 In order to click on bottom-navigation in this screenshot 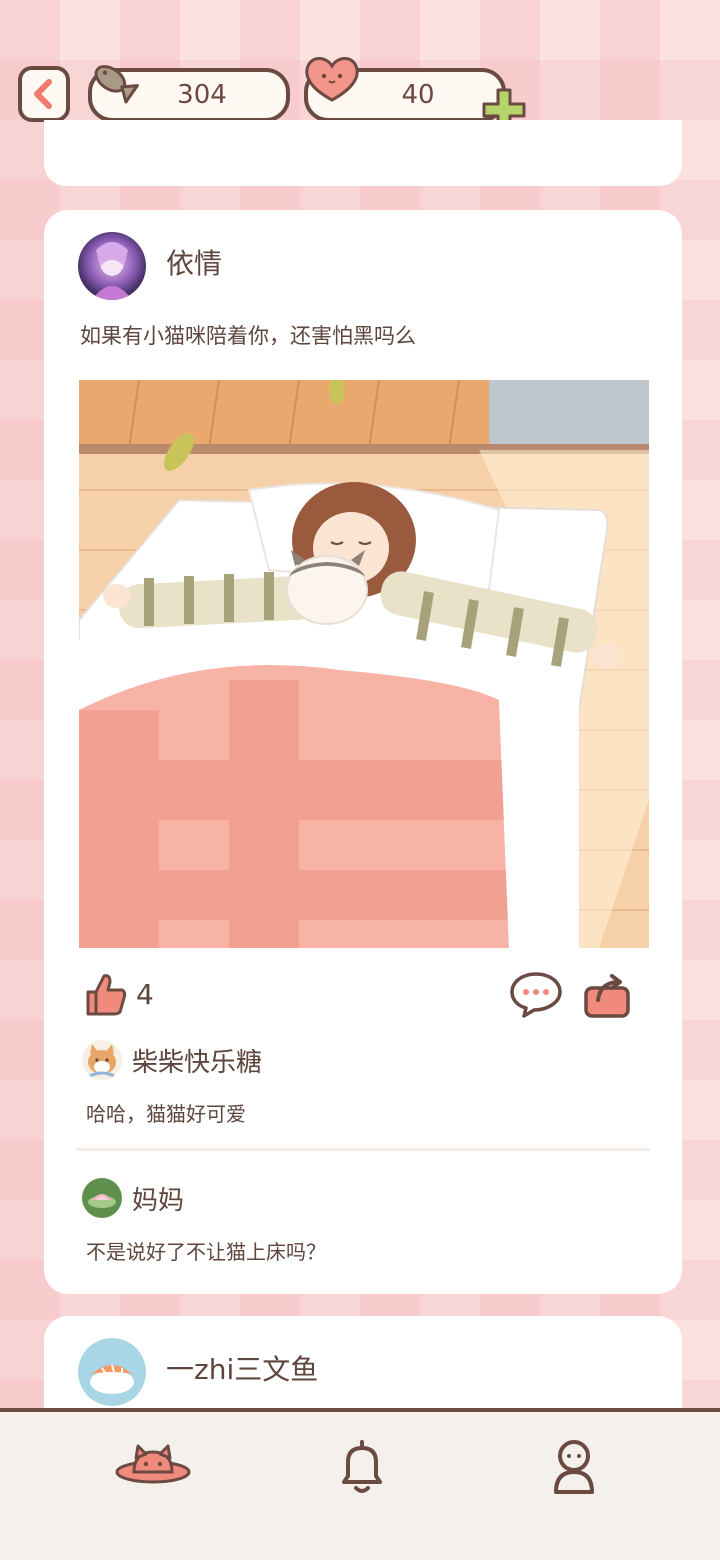, I will do `click(360, 1484)`.